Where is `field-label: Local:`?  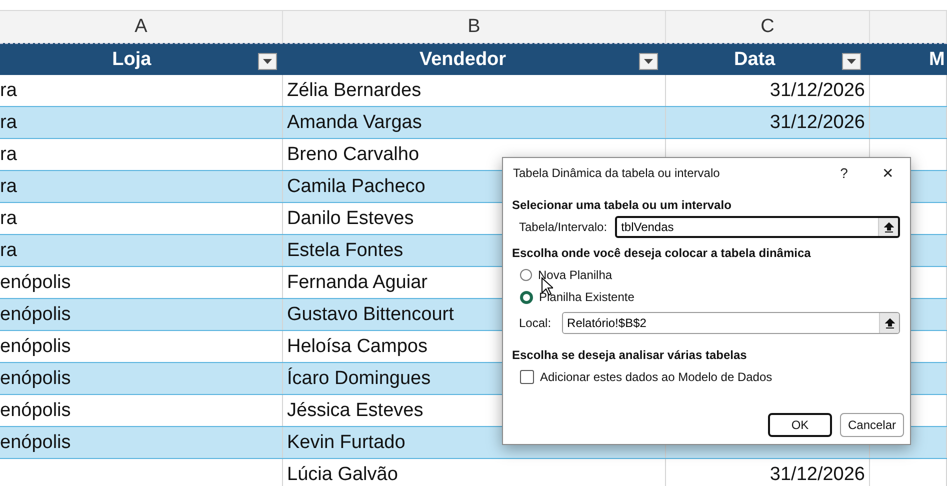
field-label: Local: is located at coordinates (535, 323).